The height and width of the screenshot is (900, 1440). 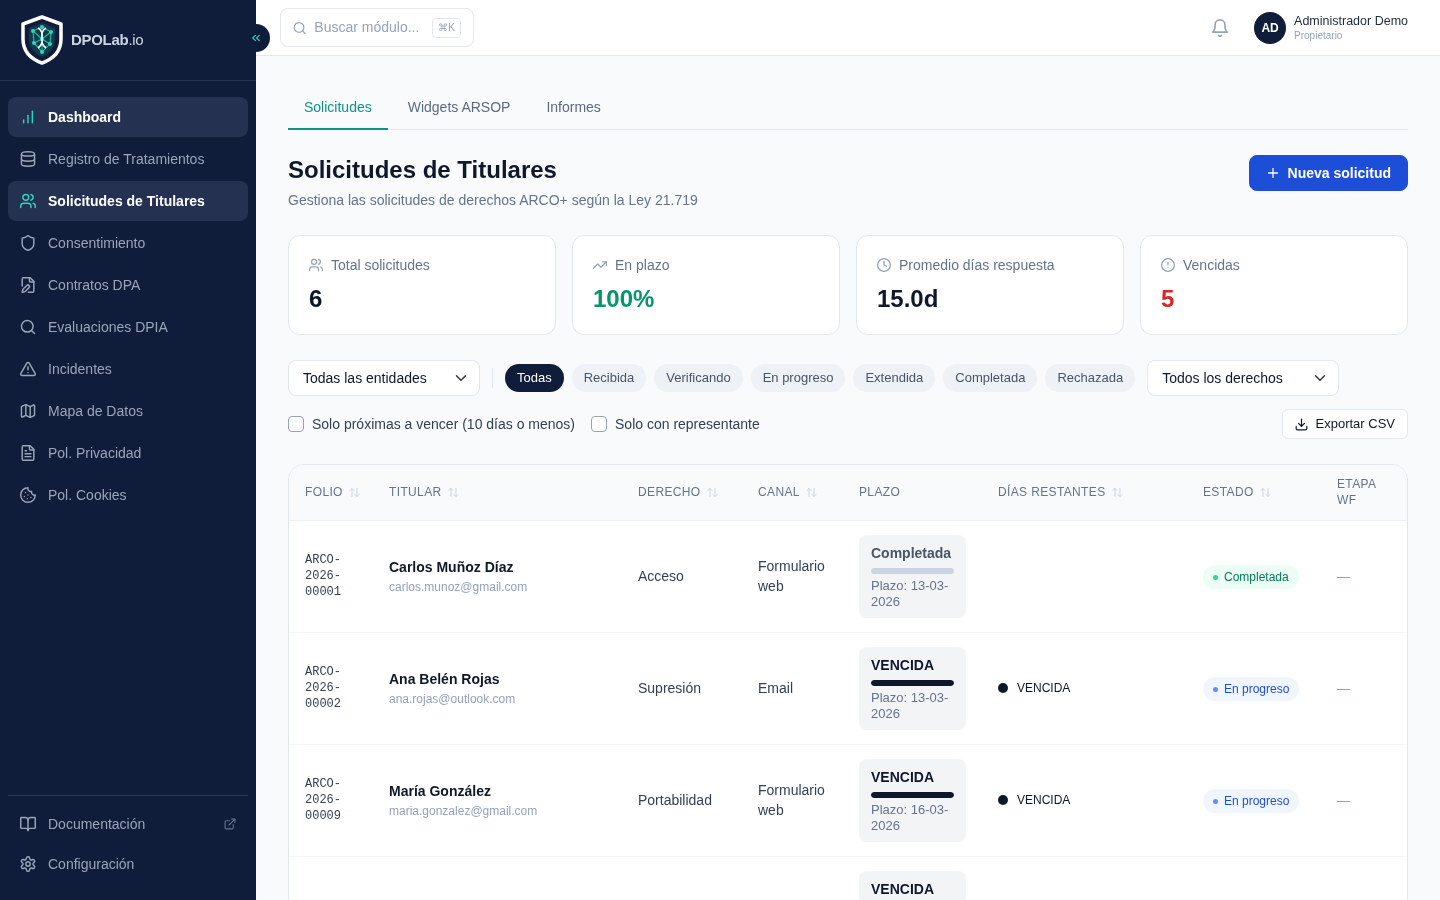 What do you see at coordinates (698, 378) in the screenshot?
I see `status-filter-pill: Verificando` at bounding box center [698, 378].